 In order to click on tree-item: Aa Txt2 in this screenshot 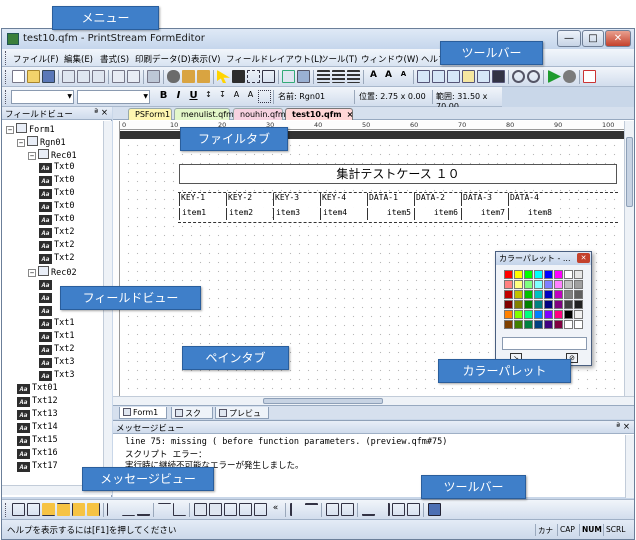, I will do `click(56, 350)`.